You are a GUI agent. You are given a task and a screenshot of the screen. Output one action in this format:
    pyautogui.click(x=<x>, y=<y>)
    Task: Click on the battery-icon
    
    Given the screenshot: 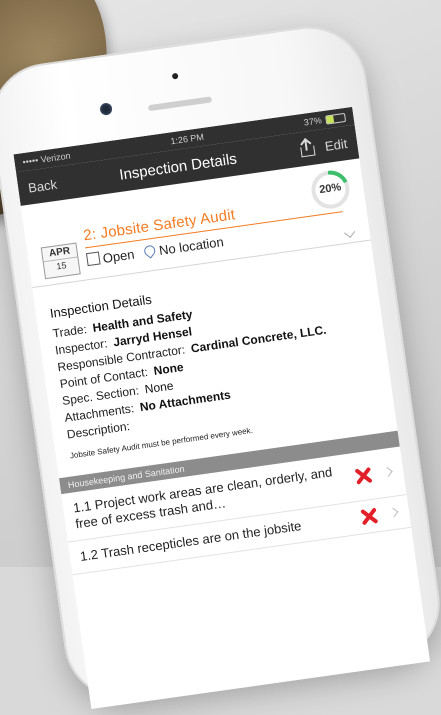 What is the action you would take?
    pyautogui.click(x=336, y=118)
    